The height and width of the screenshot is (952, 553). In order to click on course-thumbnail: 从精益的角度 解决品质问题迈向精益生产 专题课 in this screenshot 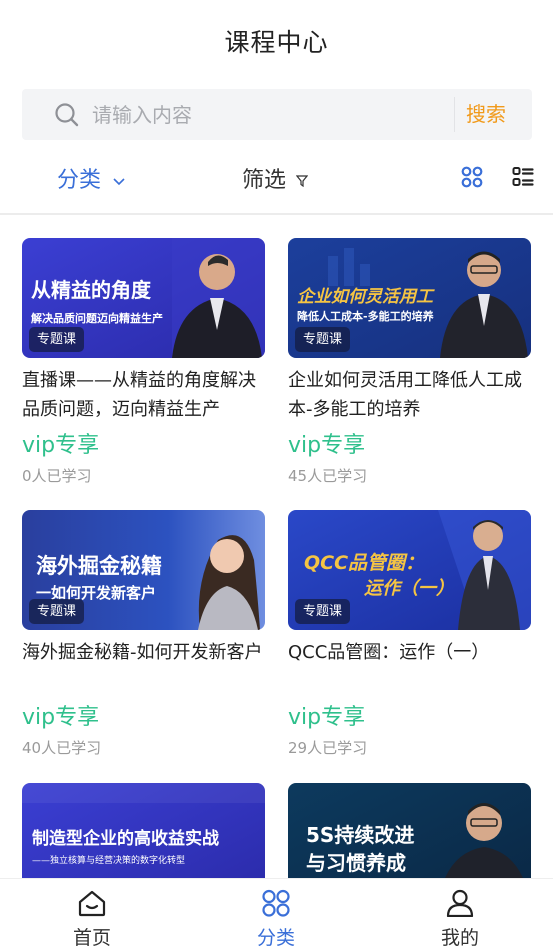, I will do `click(143, 298)`.